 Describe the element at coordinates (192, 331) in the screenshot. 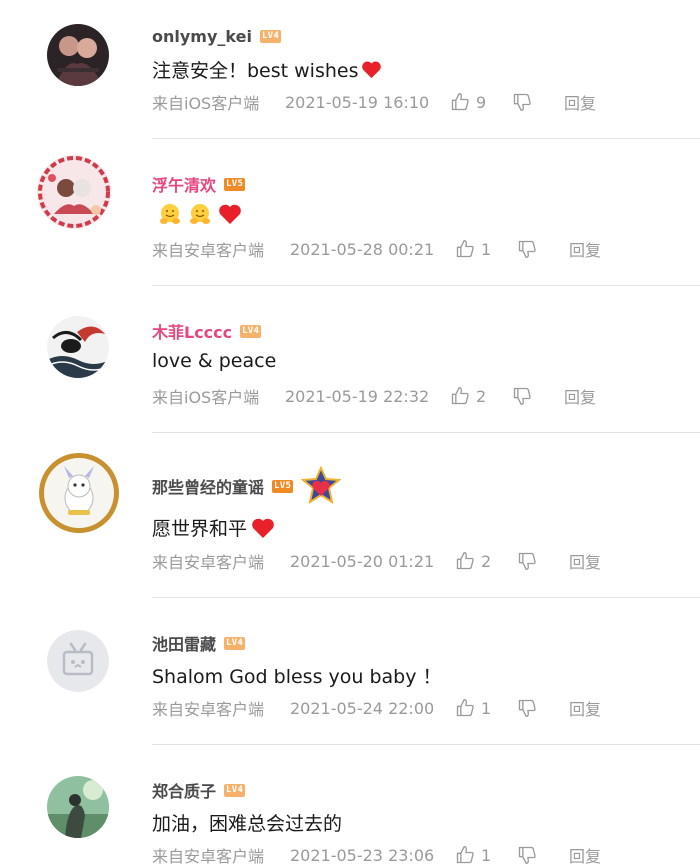

I see `username: 木菲Lcccc` at that location.